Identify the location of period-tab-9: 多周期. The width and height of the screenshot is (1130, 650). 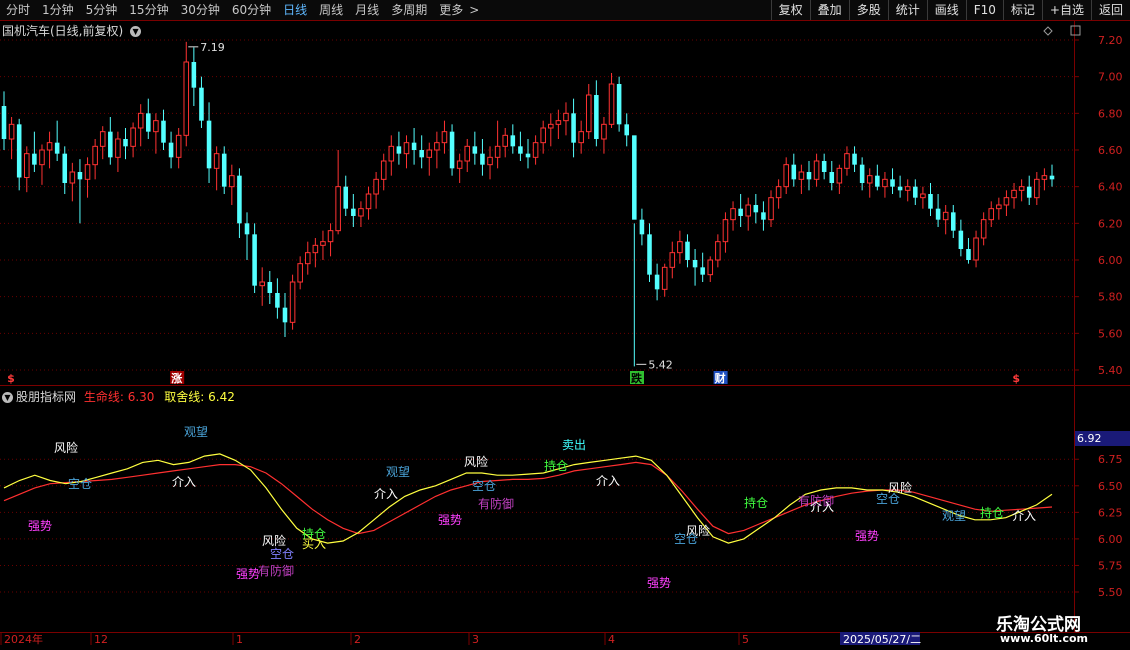
(409, 10).